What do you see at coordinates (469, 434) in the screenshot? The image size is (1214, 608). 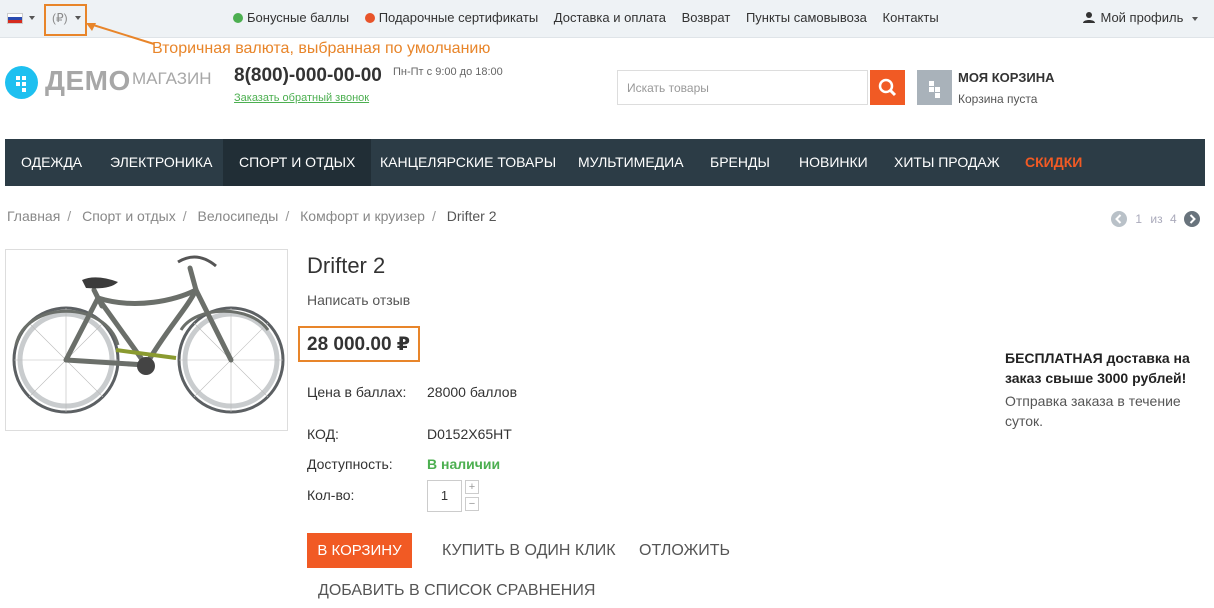 I see `code-value: D0152X65HT` at bounding box center [469, 434].